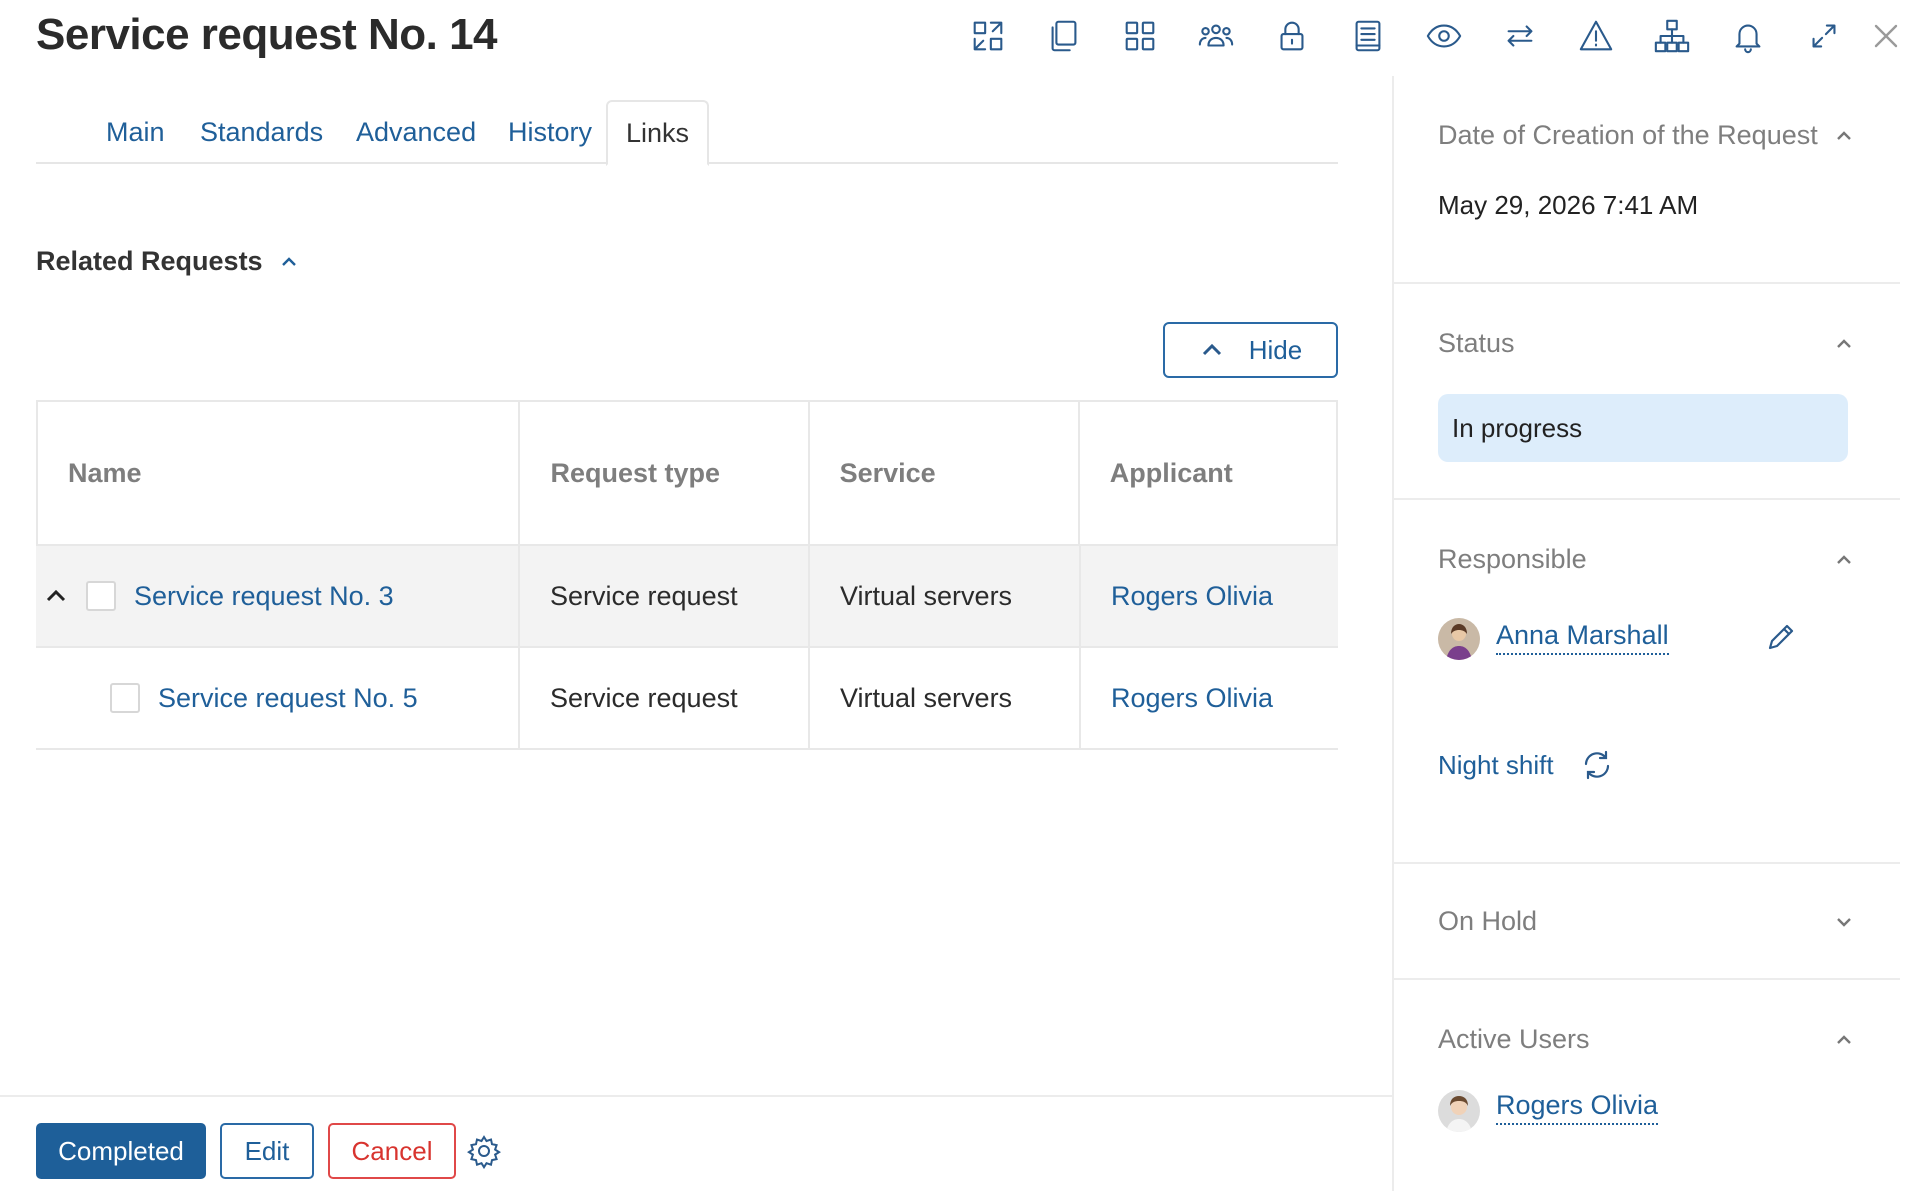 This screenshot has height=1191, width=1916. I want to click on request-link: Service request No. 5, so click(288, 698).